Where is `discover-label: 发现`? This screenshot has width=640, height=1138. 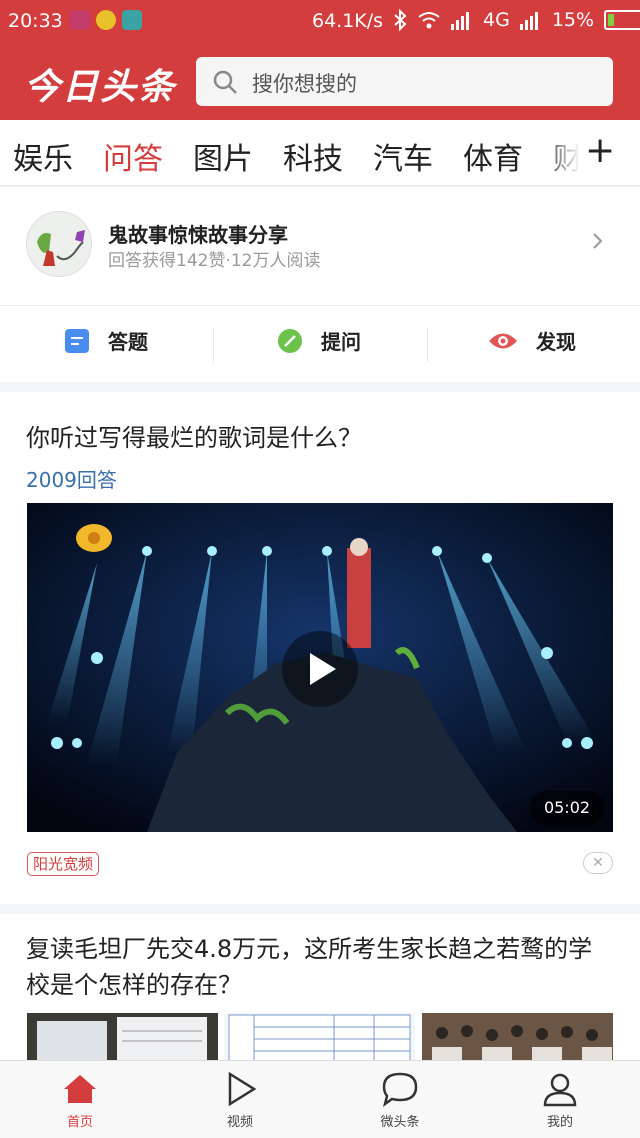
discover-label: 发现 is located at coordinates (556, 342).